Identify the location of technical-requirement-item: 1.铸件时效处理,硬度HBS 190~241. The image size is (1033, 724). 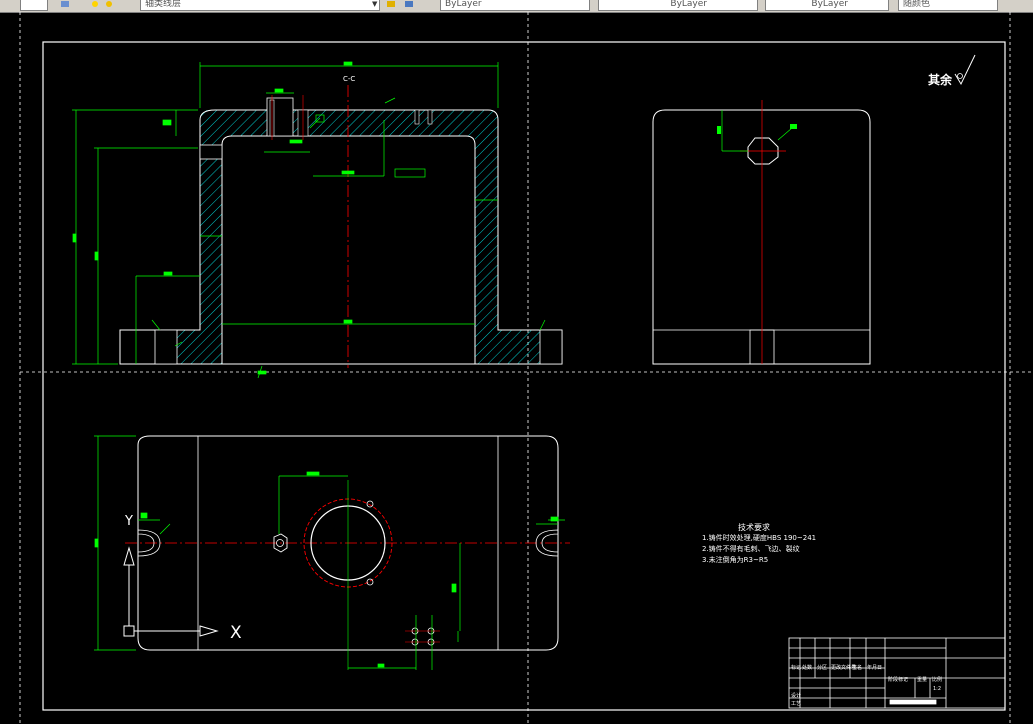
(759, 538).